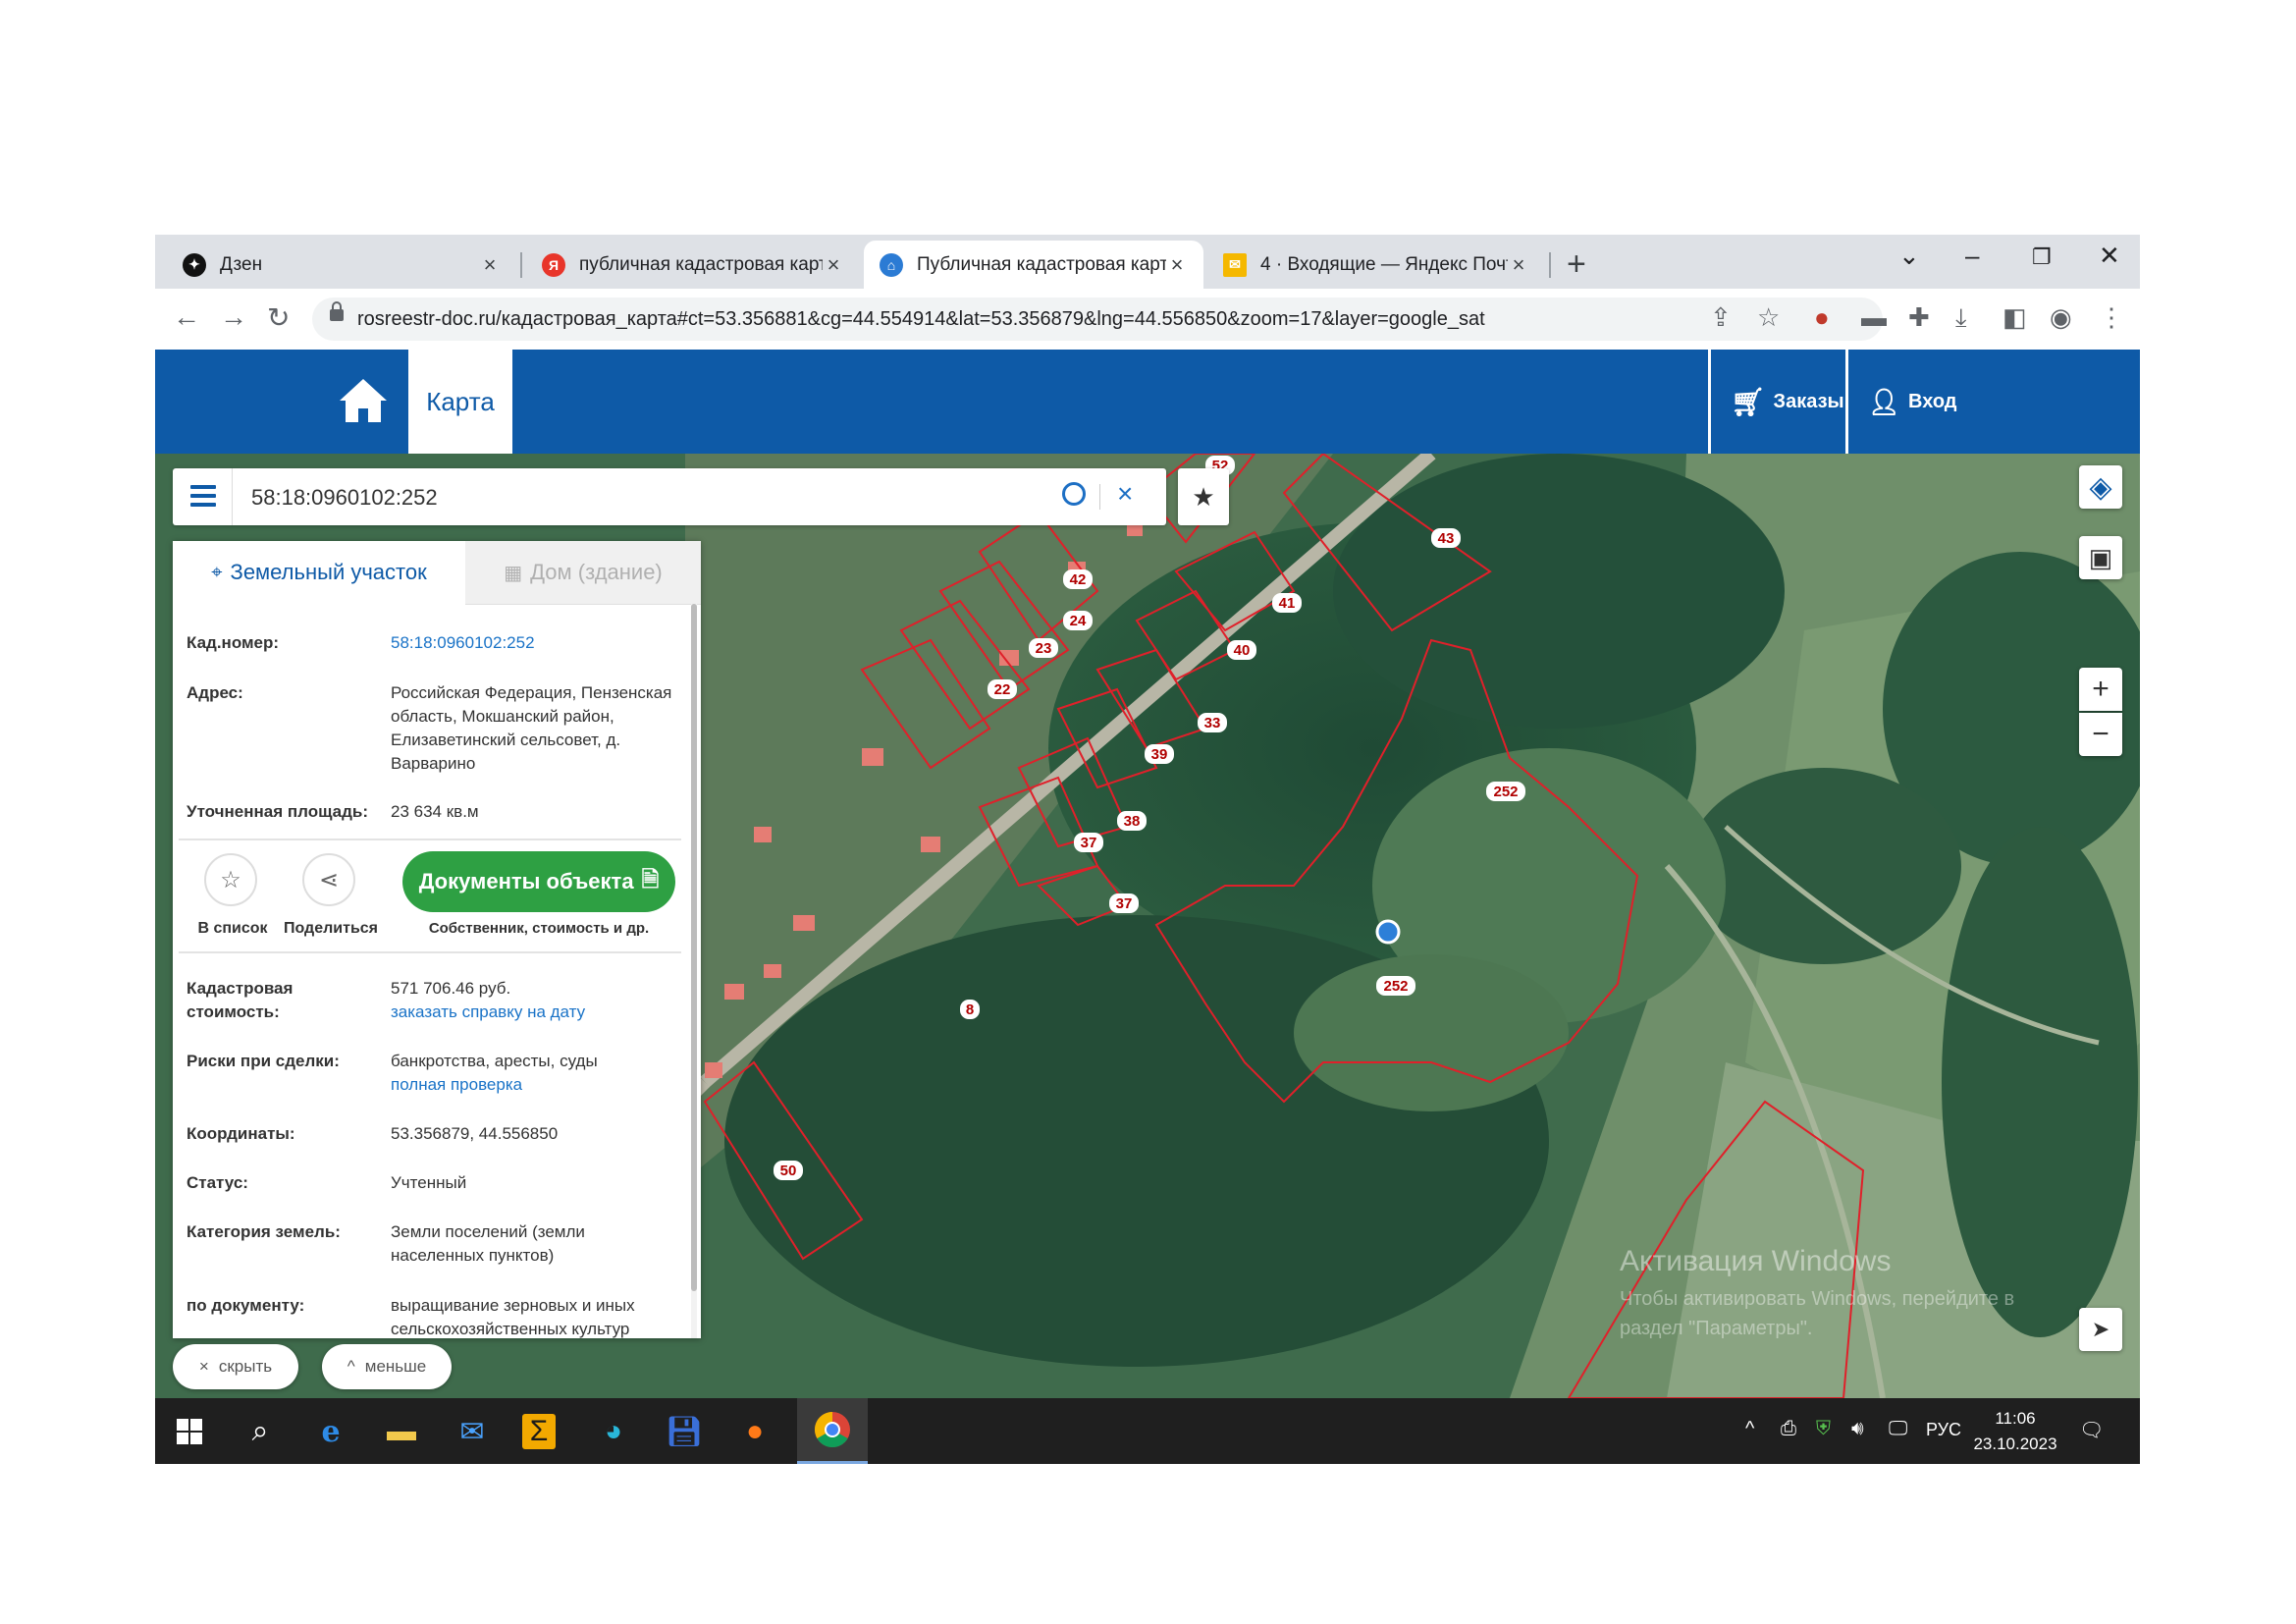 Image resolution: width=2296 pixels, height=1624 pixels. I want to click on system-clock: 11:06 23.10.2023, so click(2015, 1431).